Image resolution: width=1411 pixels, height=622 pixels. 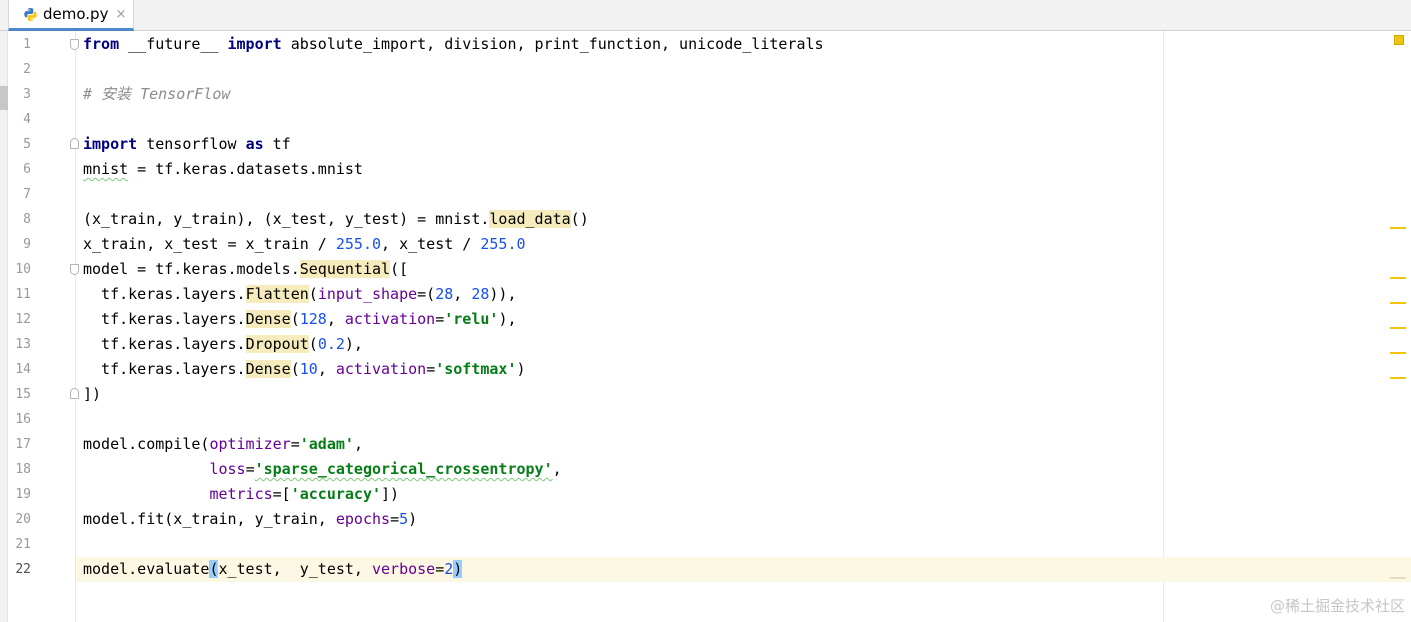 I want to click on code-token: , x_test /, so click(x=431, y=244).